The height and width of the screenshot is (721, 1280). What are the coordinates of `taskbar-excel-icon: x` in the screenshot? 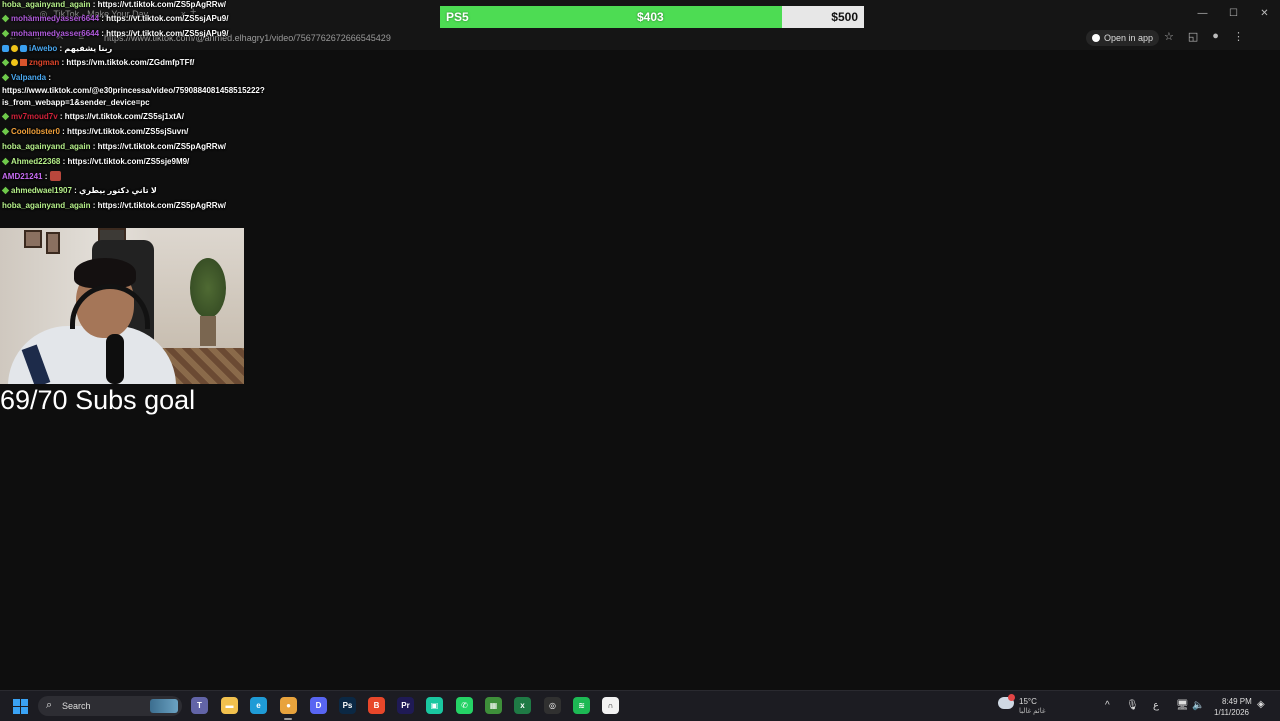 It's located at (522, 705).